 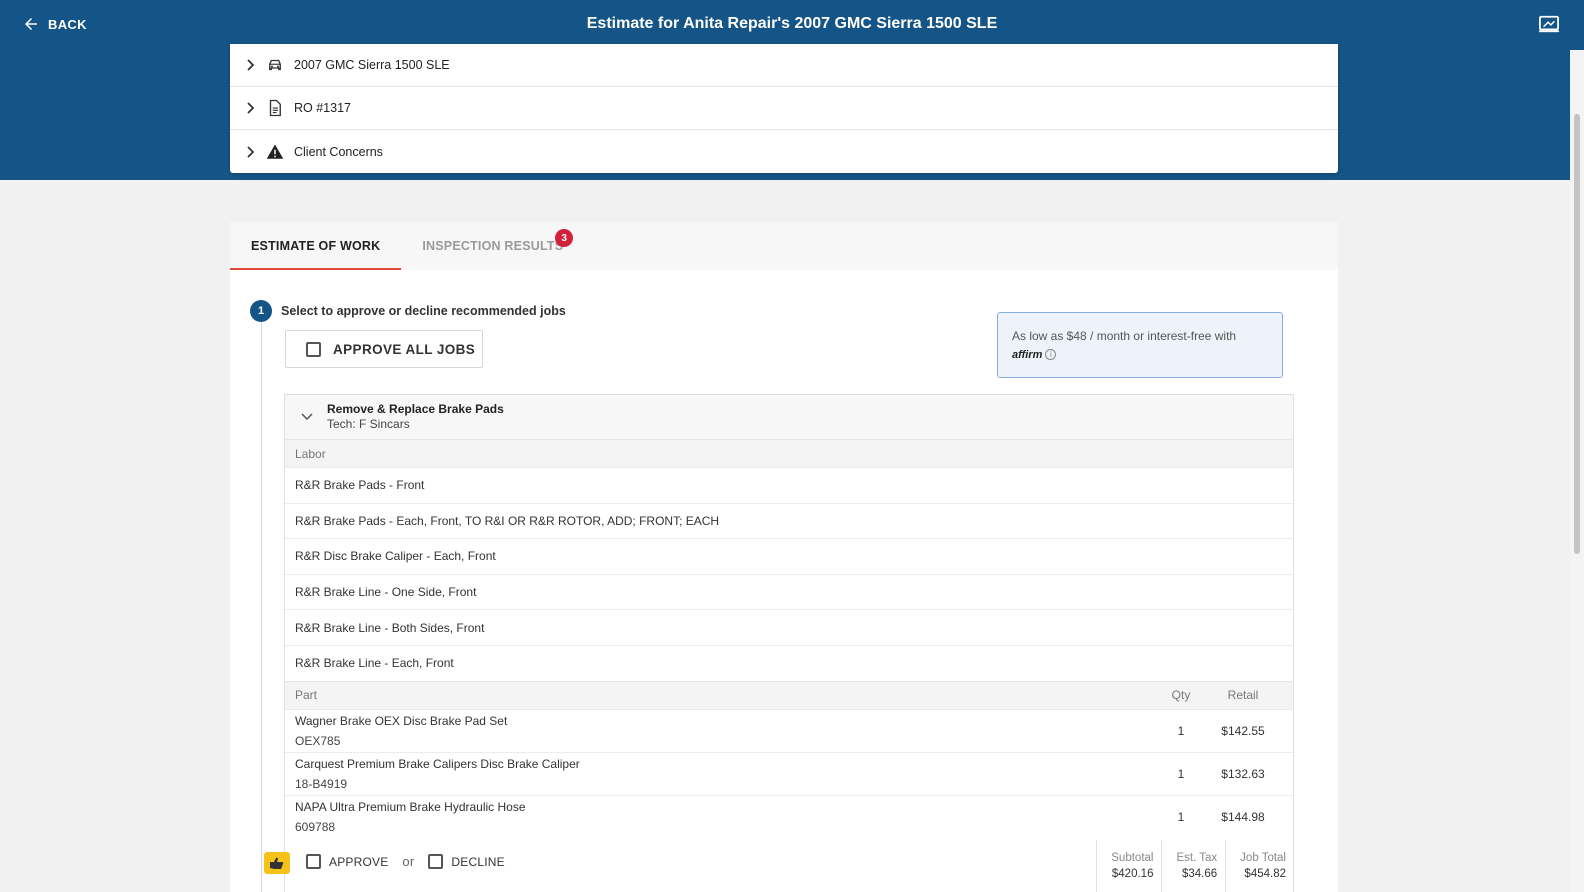 What do you see at coordinates (1051, 355) in the screenshot?
I see `info-icon: i` at bounding box center [1051, 355].